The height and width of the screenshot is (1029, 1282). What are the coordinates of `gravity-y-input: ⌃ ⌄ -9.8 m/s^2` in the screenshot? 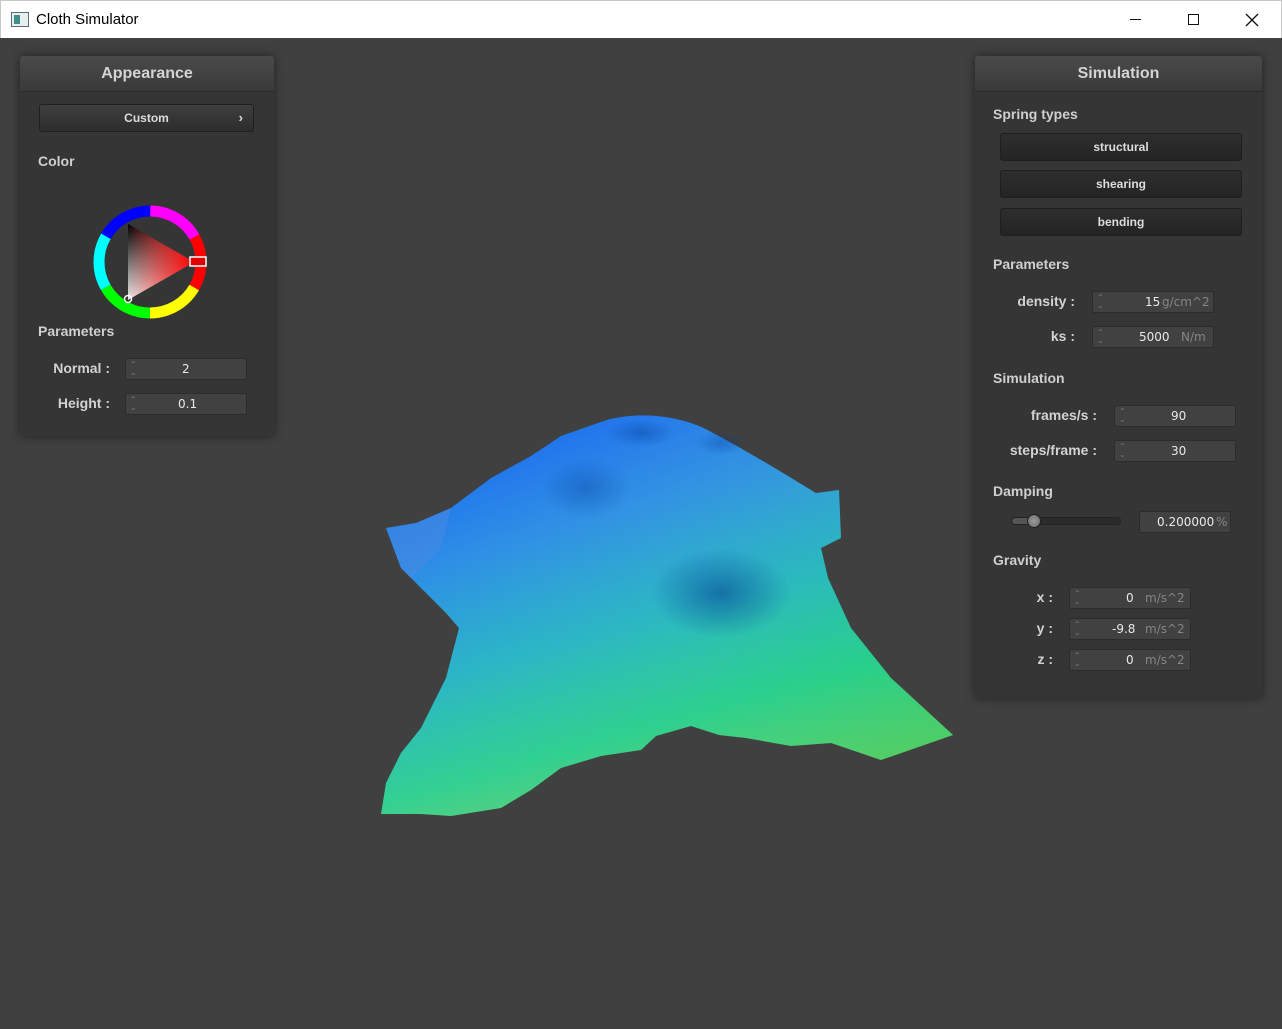 It's located at (1130, 629).